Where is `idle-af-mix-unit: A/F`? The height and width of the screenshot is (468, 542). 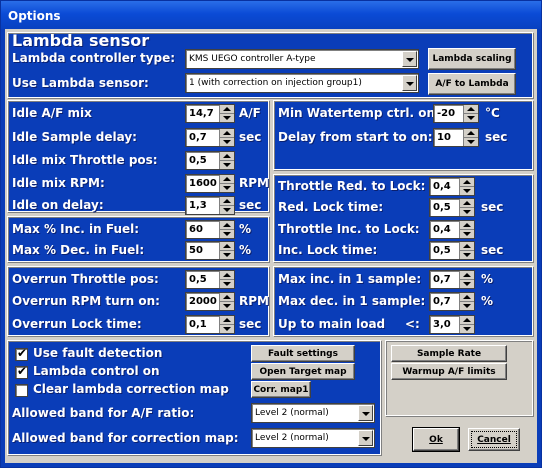
idle-af-mix-unit: A/F is located at coordinates (250, 113).